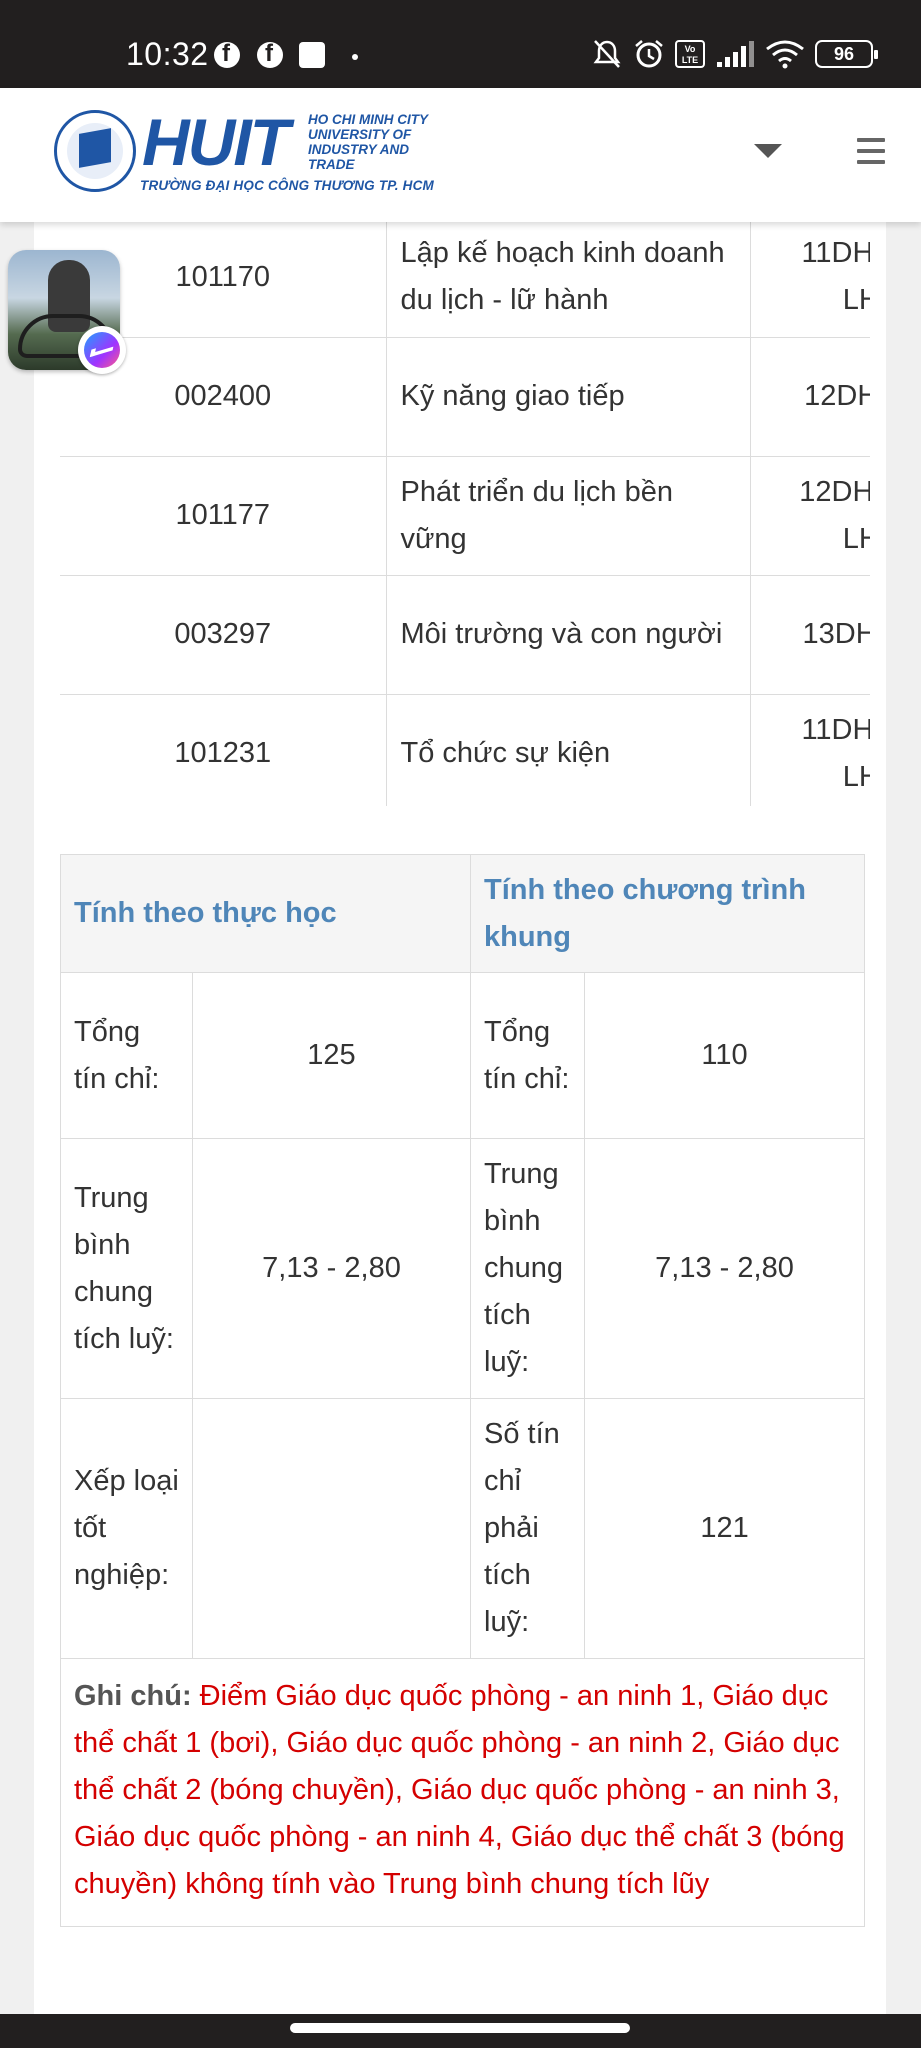 This screenshot has height=2048, width=921. Describe the element at coordinates (460, 44) in the screenshot. I see `status-bar: 10:32 VoLTE 96` at that location.